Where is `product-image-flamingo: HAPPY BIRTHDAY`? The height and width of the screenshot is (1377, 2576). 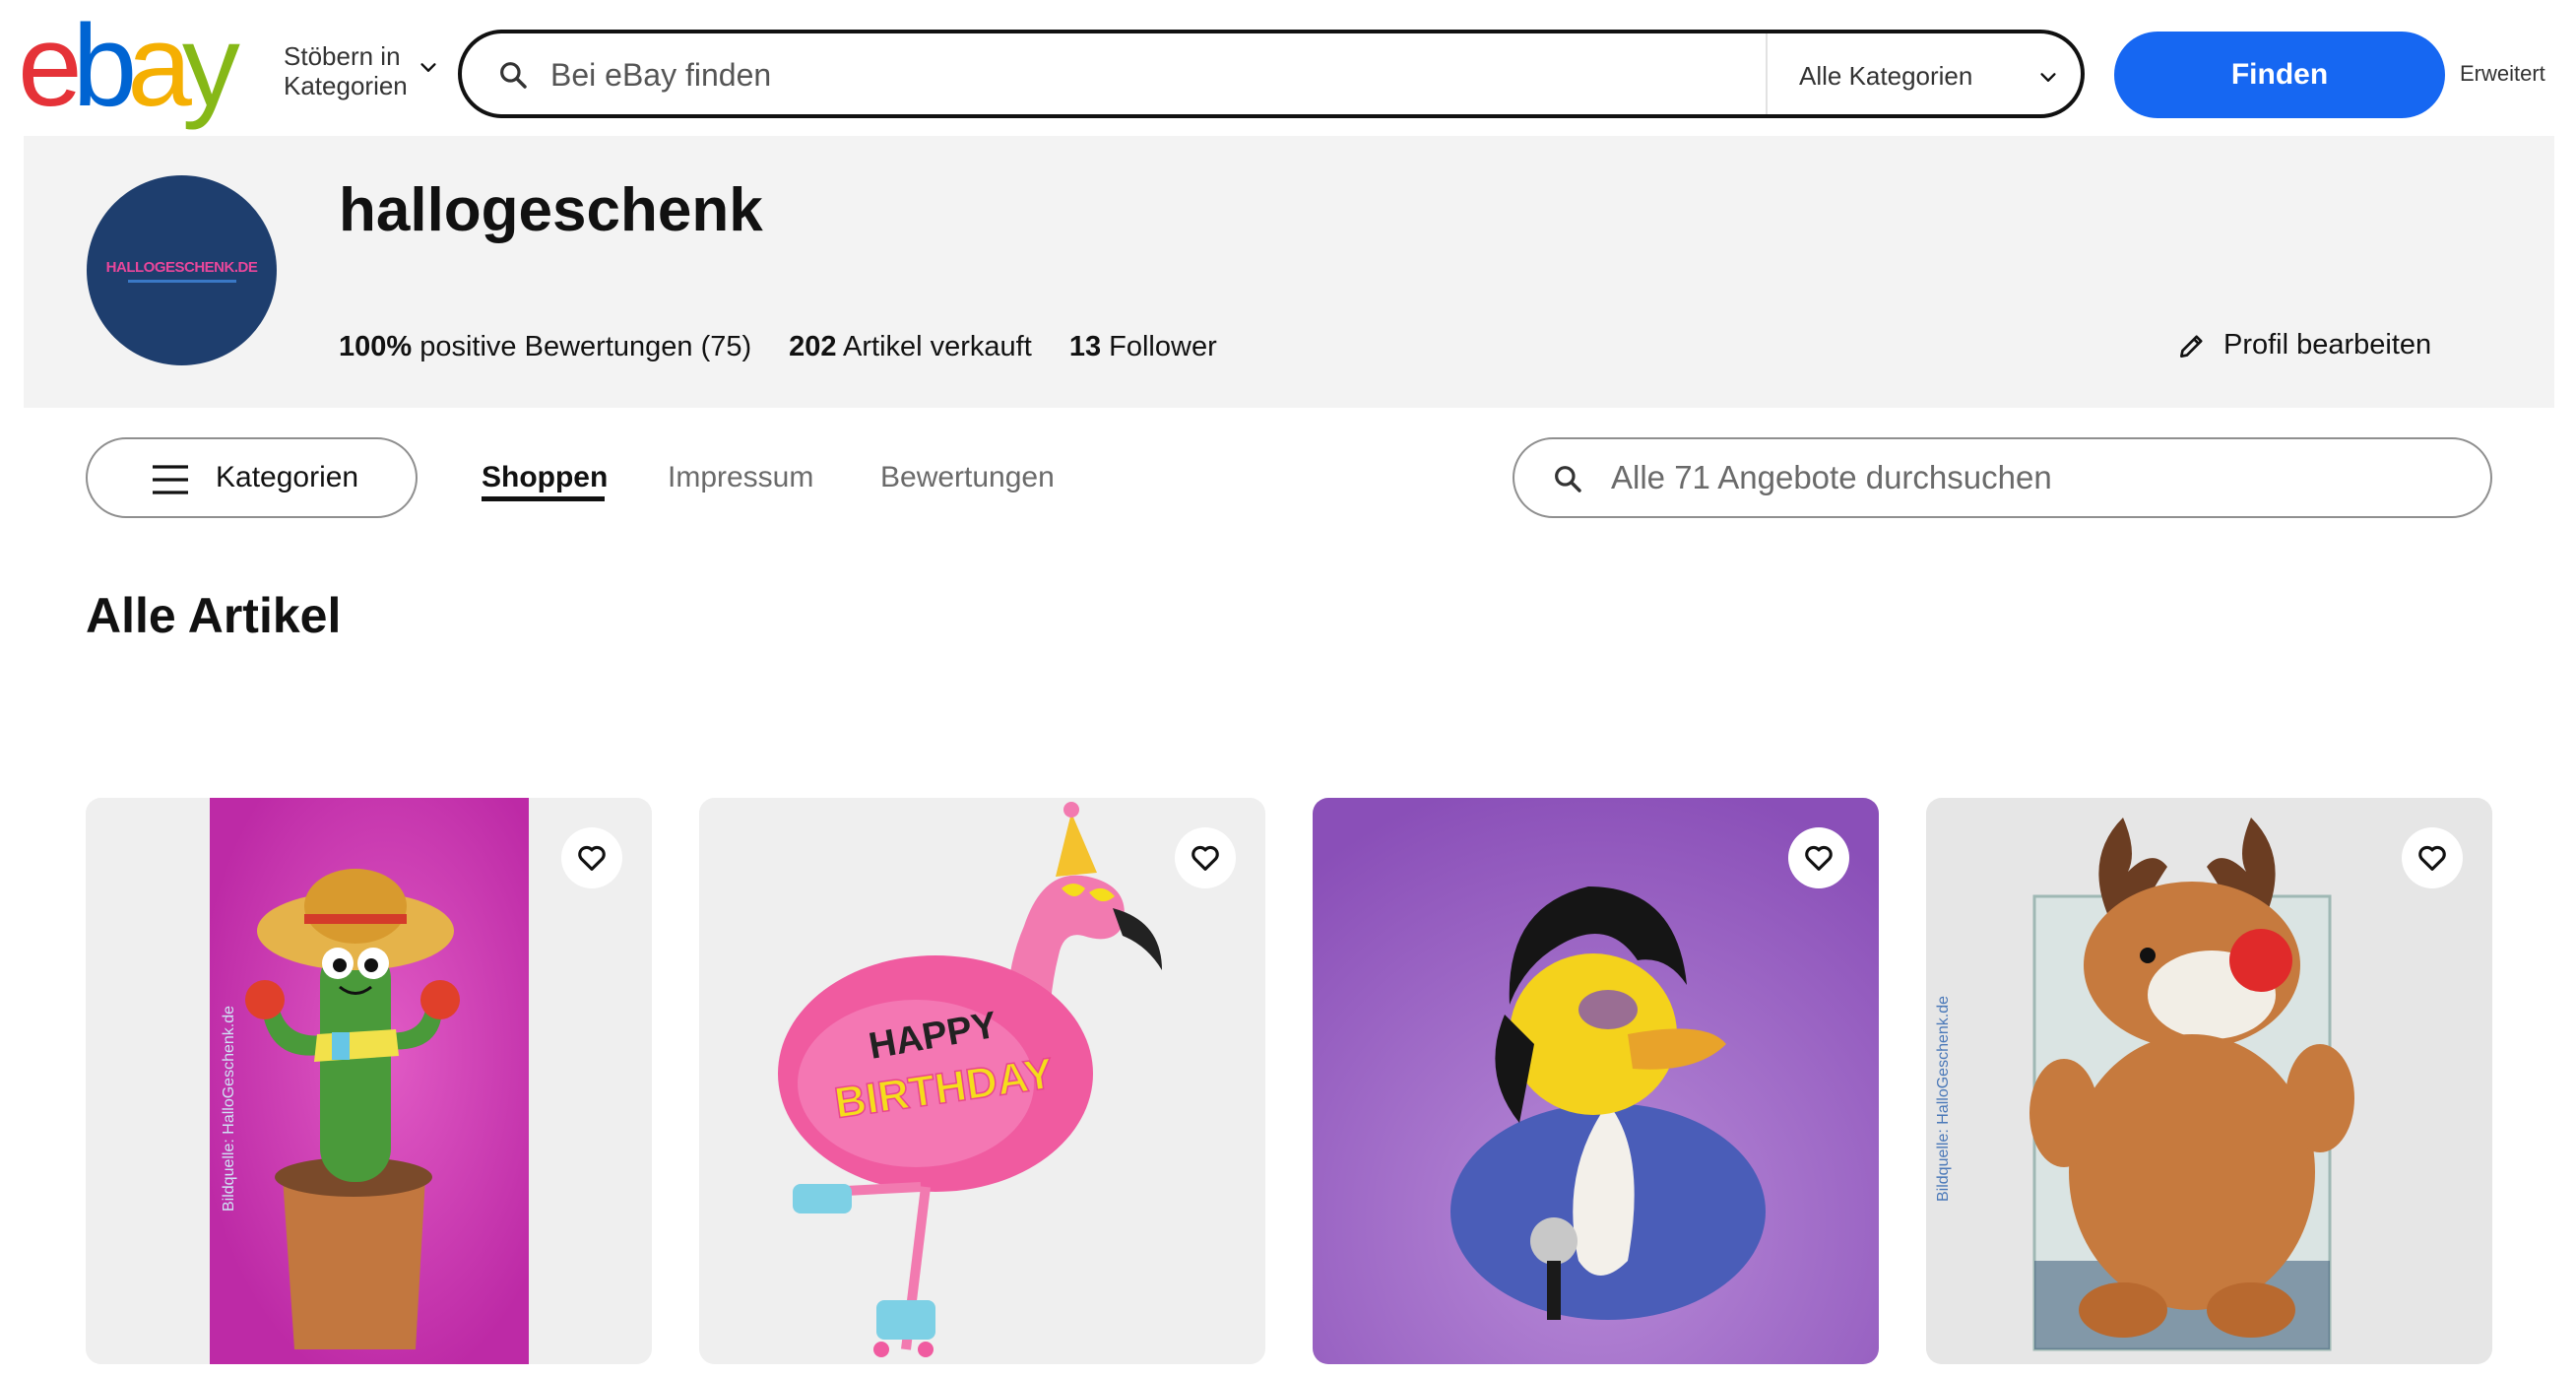 product-image-flamingo: HAPPY BIRTHDAY is located at coordinates (982, 1081).